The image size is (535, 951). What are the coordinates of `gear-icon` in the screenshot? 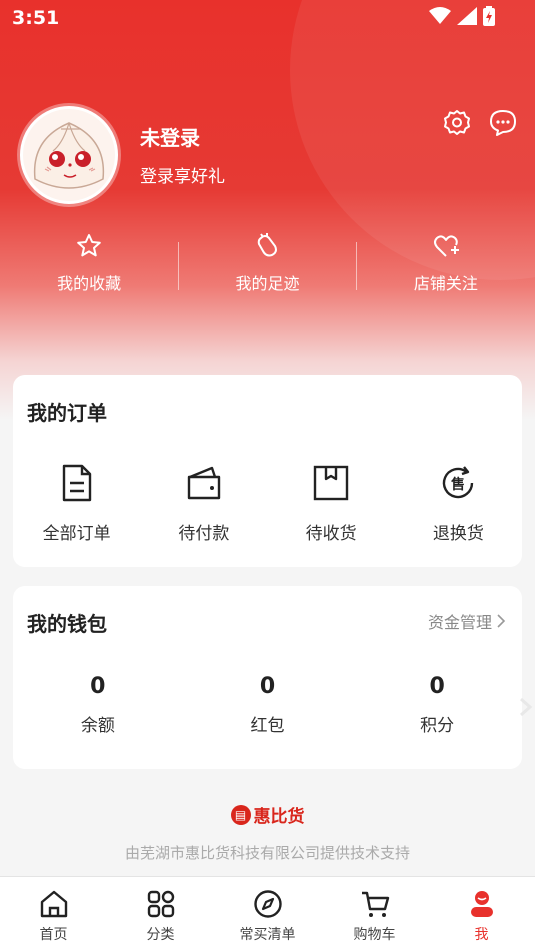 It's located at (457, 122).